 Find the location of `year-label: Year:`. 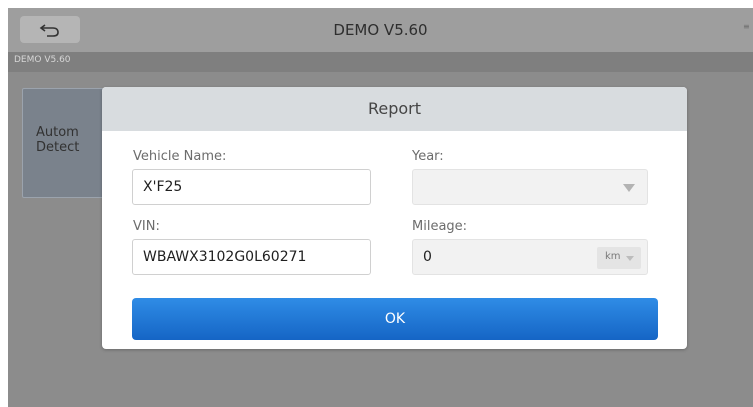

year-label: Year: is located at coordinates (428, 156).